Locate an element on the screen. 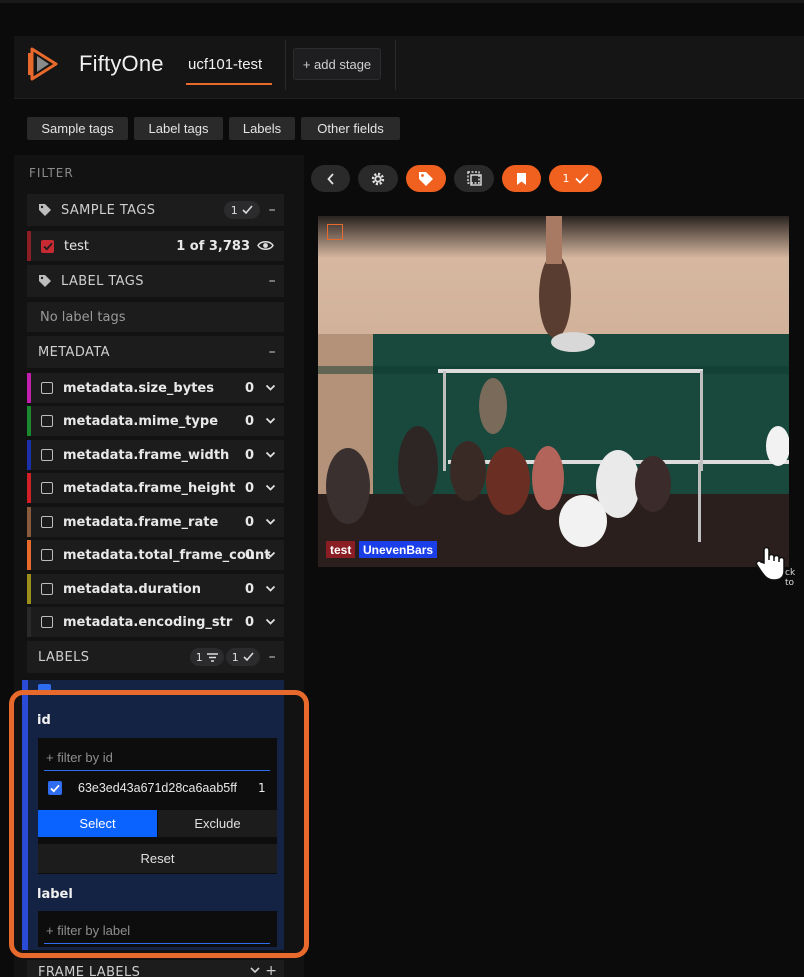  patches-icon is located at coordinates (474, 178).